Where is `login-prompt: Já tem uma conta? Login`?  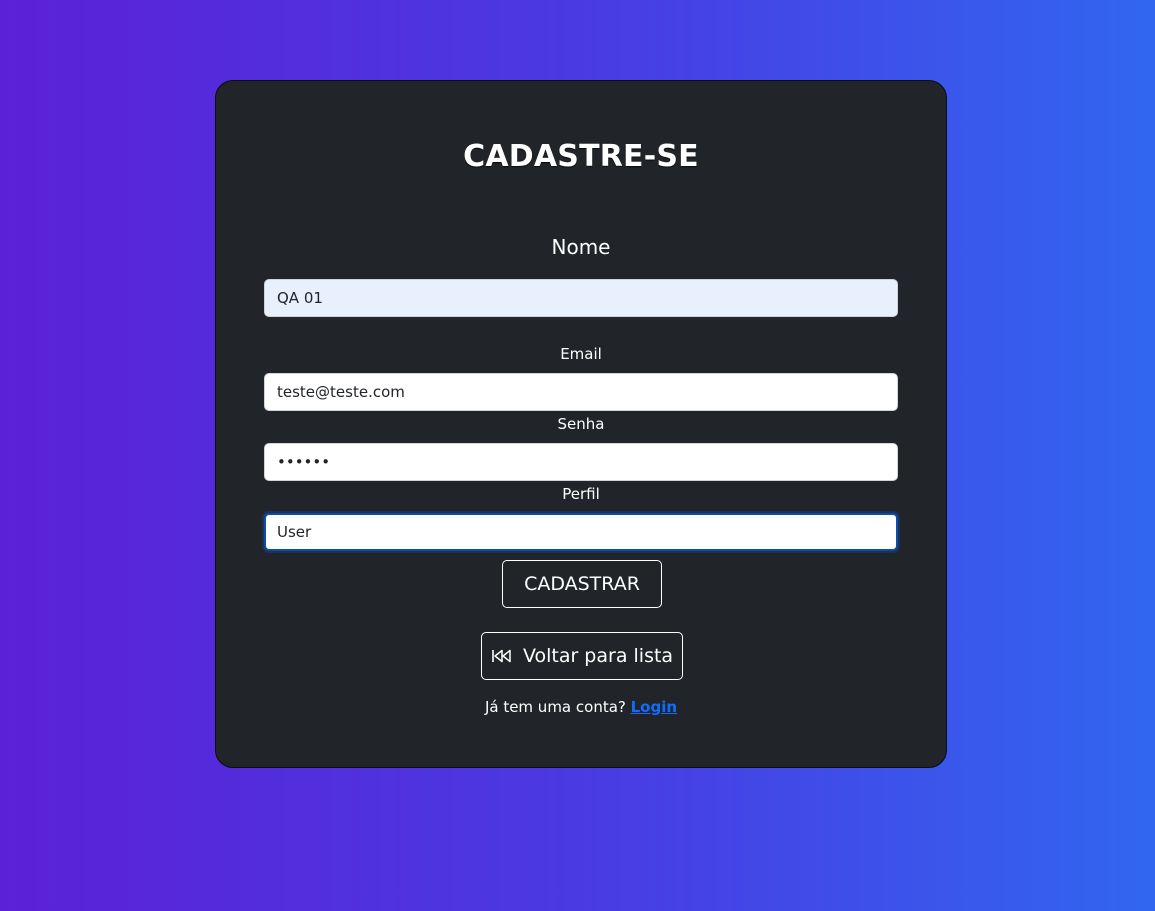 login-prompt: Já tem uma conta? Login is located at coordinates (581, 707).